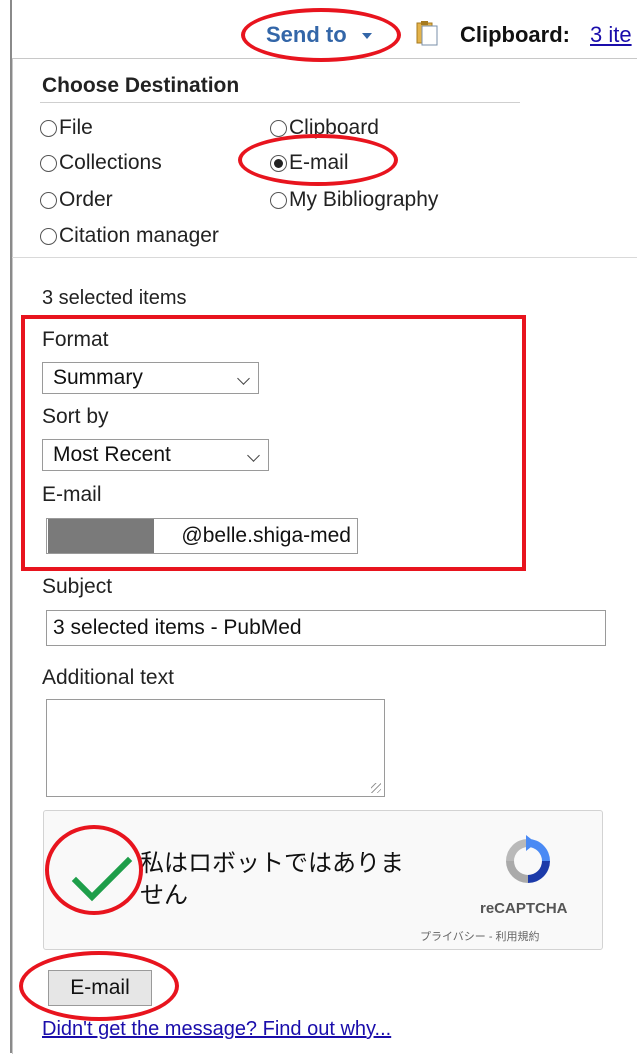  What do you see at coordinates (376, 788) in the screenshot?
I see `resize-handle-icon` at bounding box center [376, 788].